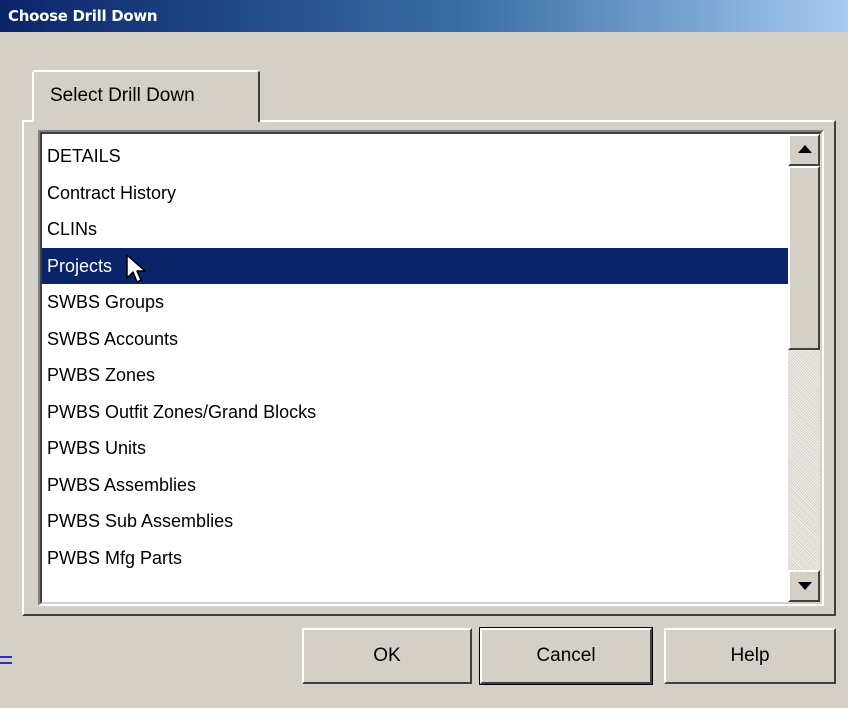 This screenshot has height=708, width=848. What do you see at coordinates (416, 558) in the screenshot?
I see `list-item-pwbs-mfg-parts: PWBS Mfg Parts` at bounding box center [416, 558].